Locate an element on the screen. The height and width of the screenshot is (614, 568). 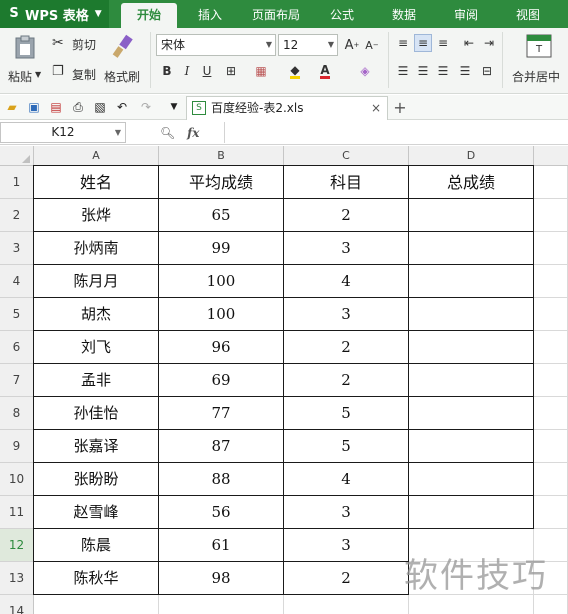
paste-button: 粘贴 ▼ is located at coordinates (26, 60).